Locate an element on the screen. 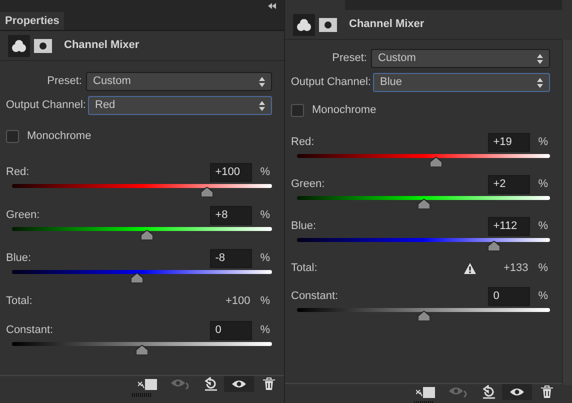  collapse-icon is located at coordinates (272, 6).